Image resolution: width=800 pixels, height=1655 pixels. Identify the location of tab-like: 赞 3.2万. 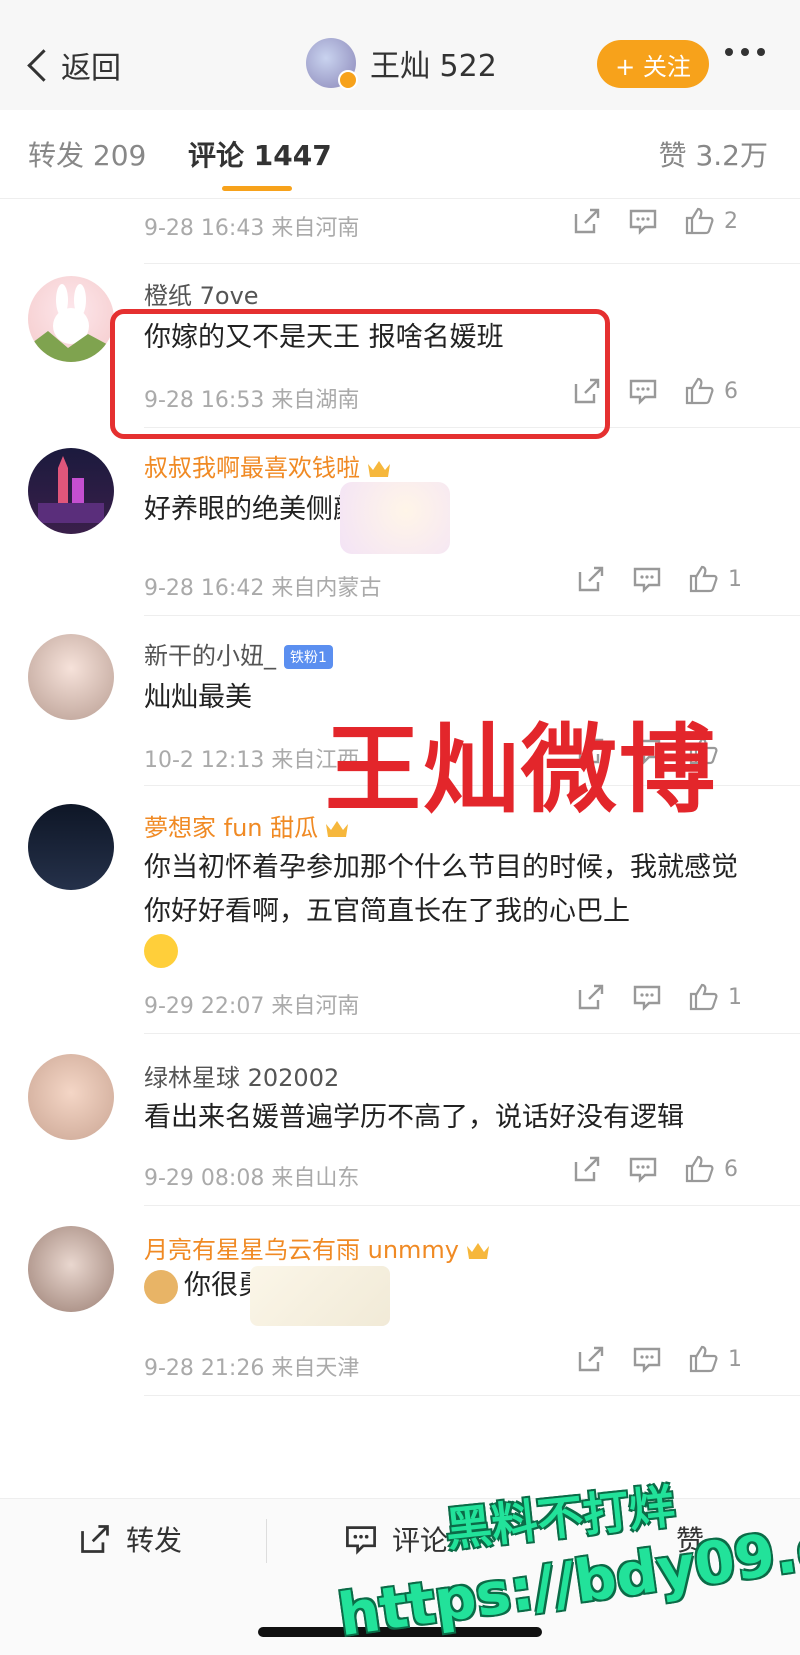
(713, 154).